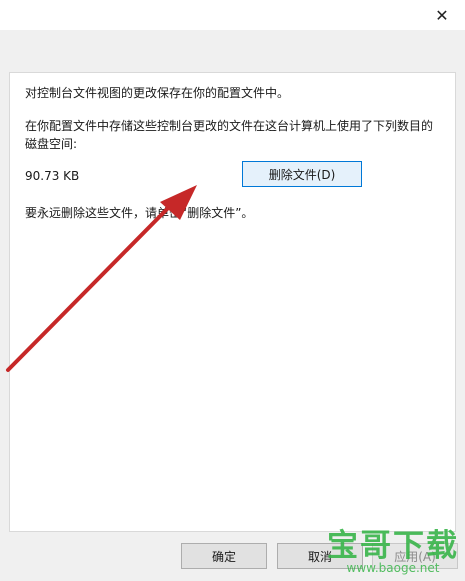  I want to click on watermark-logo: 宝哥下载, so click(393, 546).